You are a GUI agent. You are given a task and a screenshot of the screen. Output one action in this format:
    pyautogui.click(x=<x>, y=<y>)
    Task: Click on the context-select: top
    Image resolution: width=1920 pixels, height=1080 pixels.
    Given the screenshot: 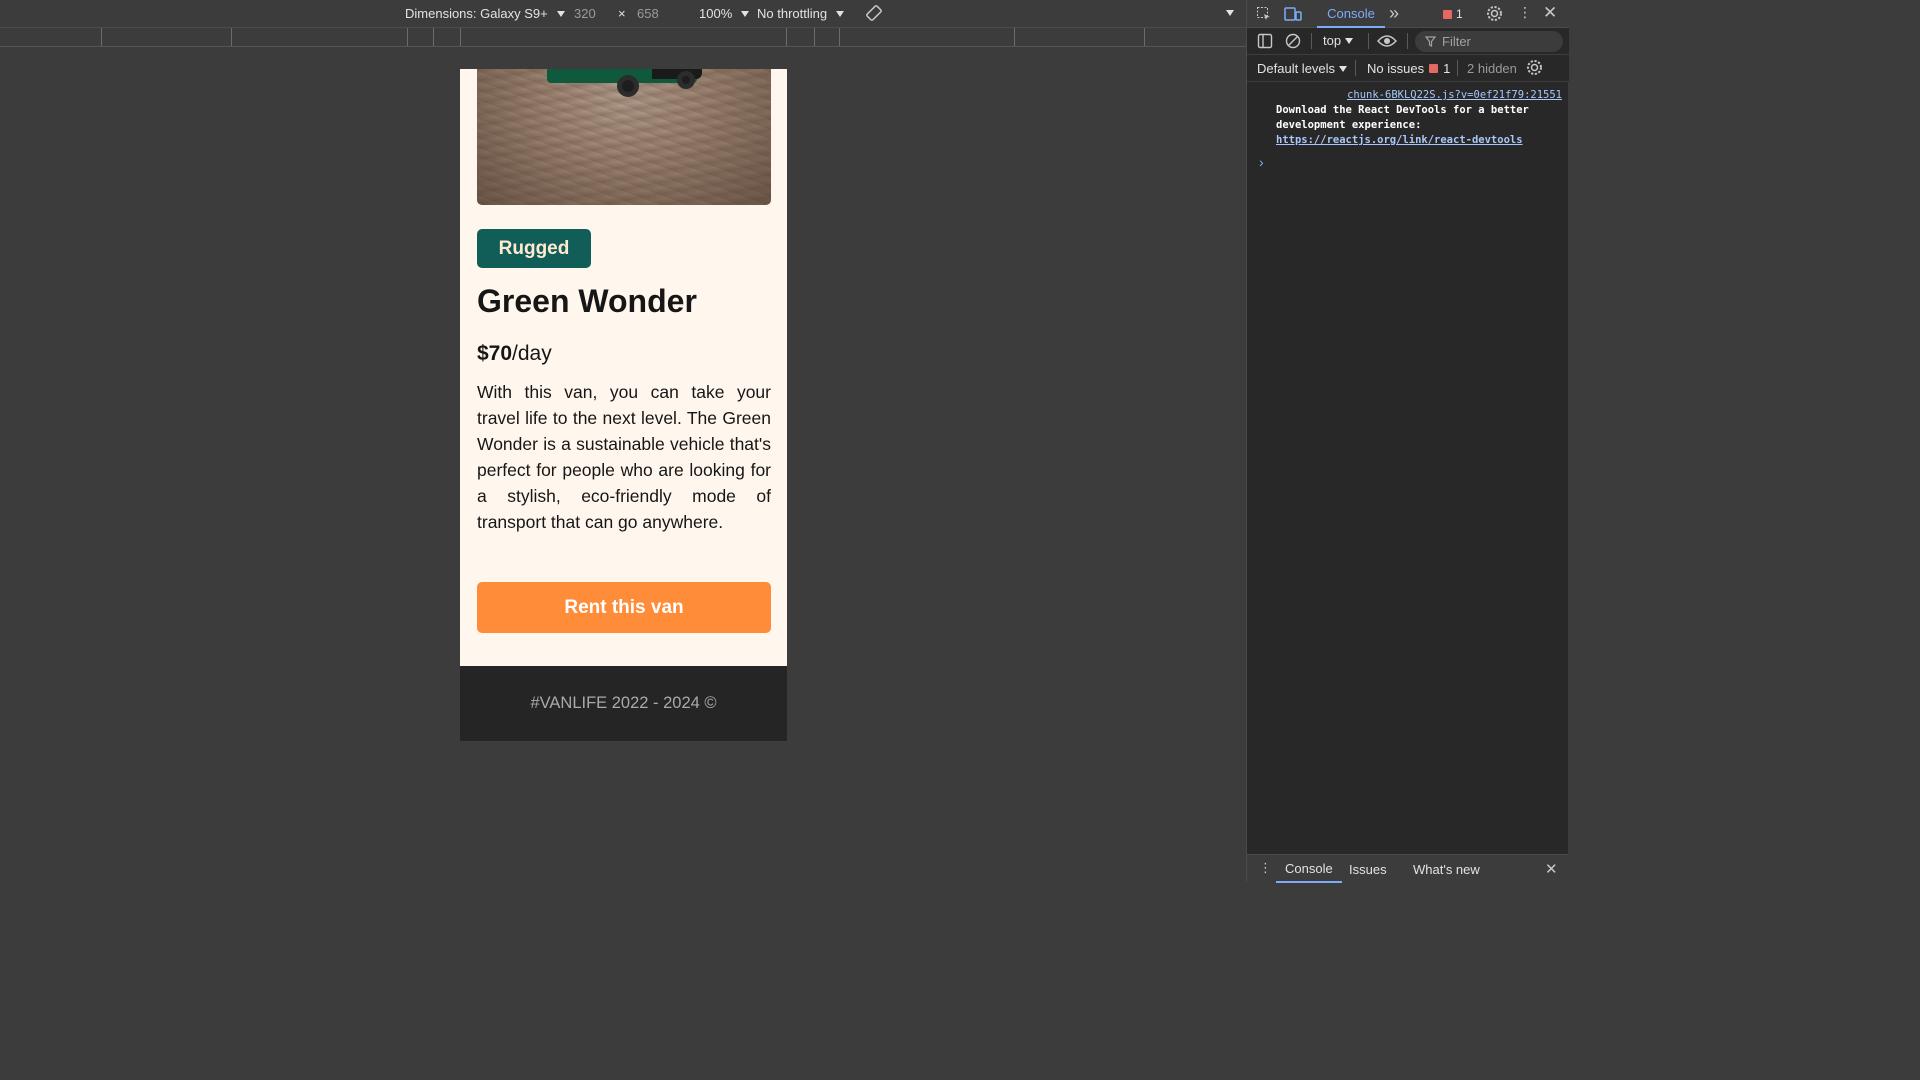 What is the action you would take?
    pyautogui.click(x=1338, y=40)
    